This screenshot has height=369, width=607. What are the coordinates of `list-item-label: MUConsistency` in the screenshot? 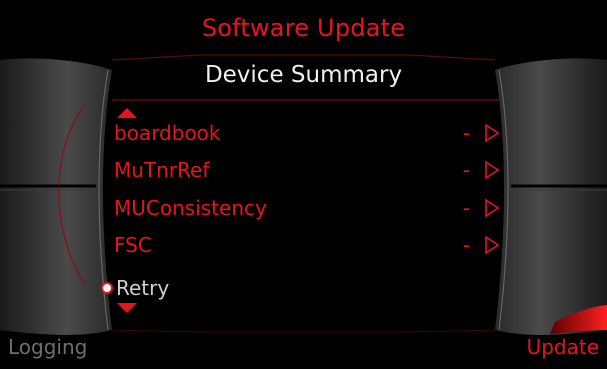 It's located at (190, 208).